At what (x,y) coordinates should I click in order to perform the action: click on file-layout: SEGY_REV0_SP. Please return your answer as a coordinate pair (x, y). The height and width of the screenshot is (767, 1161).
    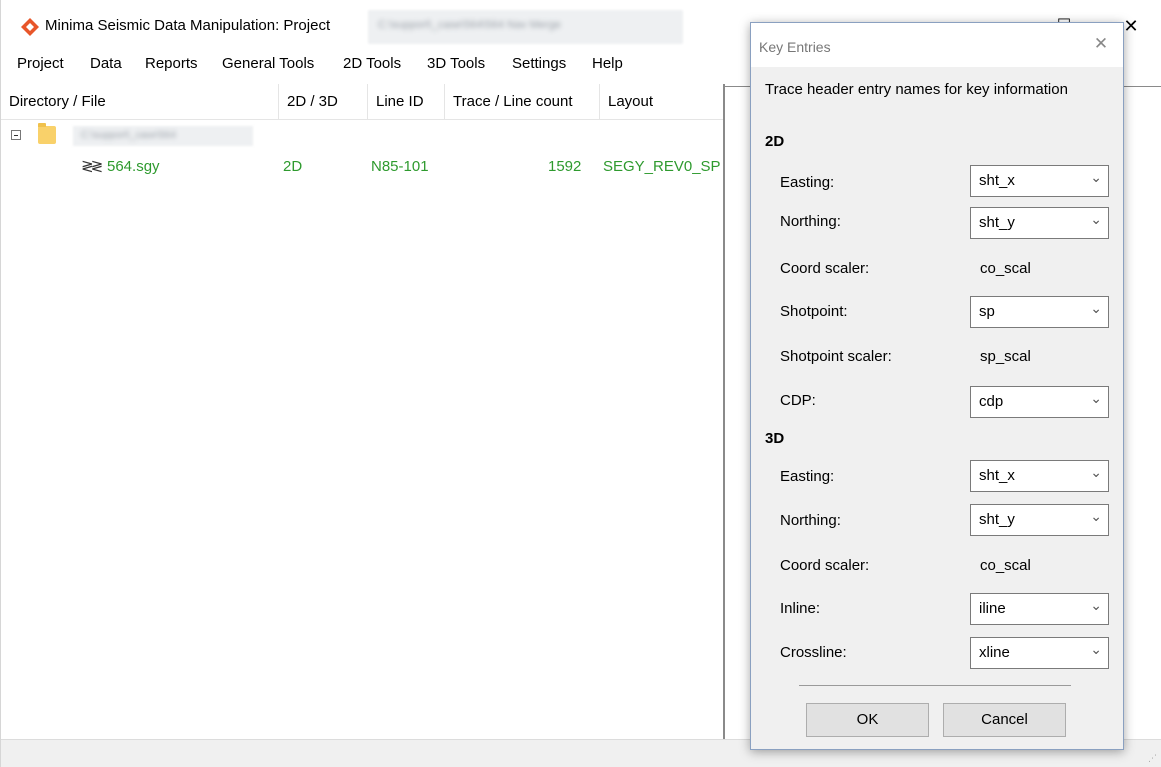
    Looking at the image, I should click on (662, 166).